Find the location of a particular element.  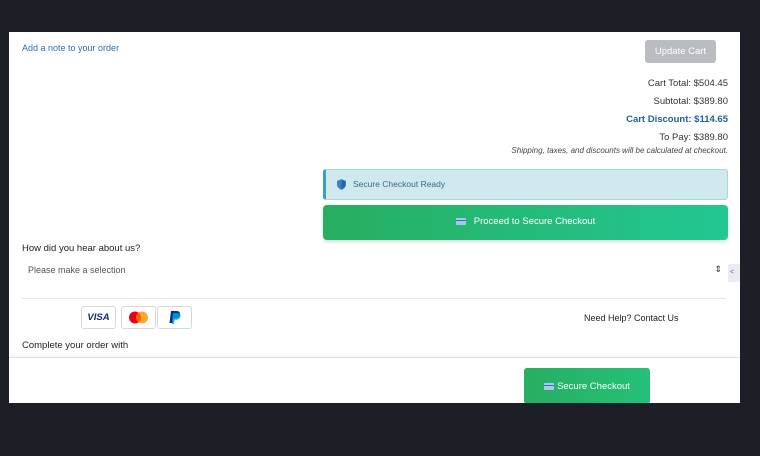

cart-total: Cart Total: $504.45 is located at coordinates (687, 83).